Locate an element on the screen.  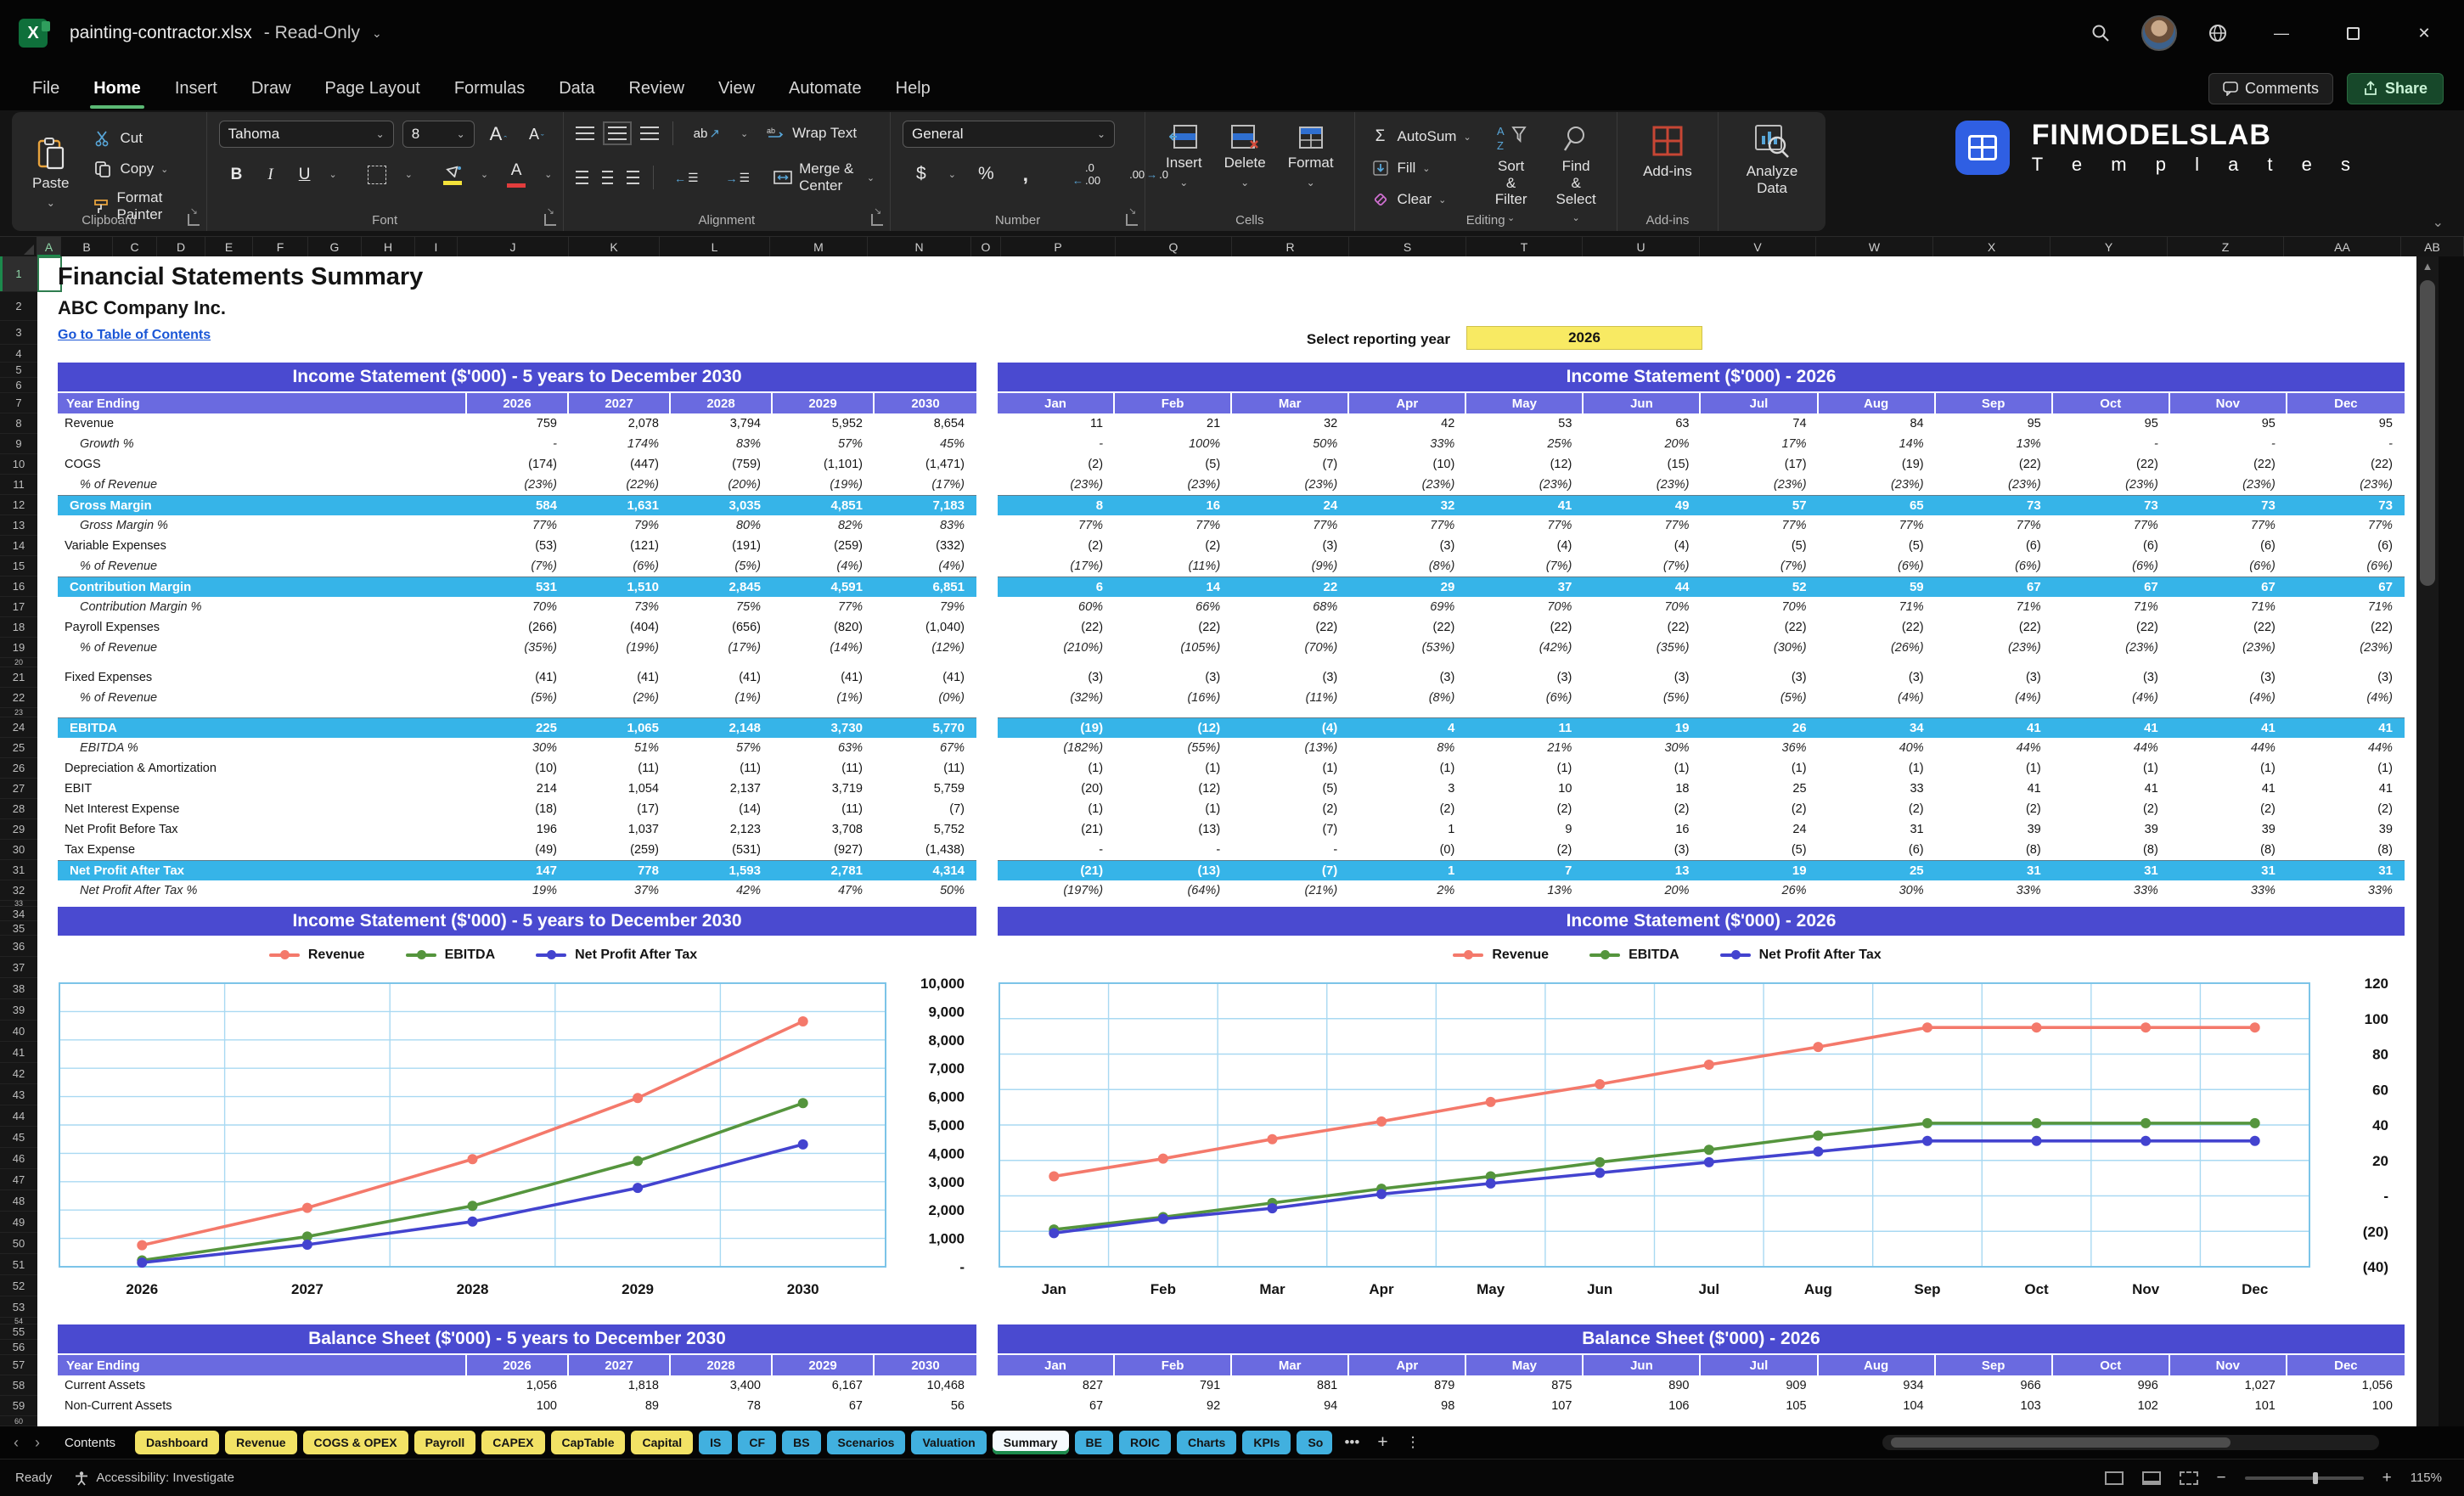
value-cell: (9%) is located at coordinates (1290, 566).